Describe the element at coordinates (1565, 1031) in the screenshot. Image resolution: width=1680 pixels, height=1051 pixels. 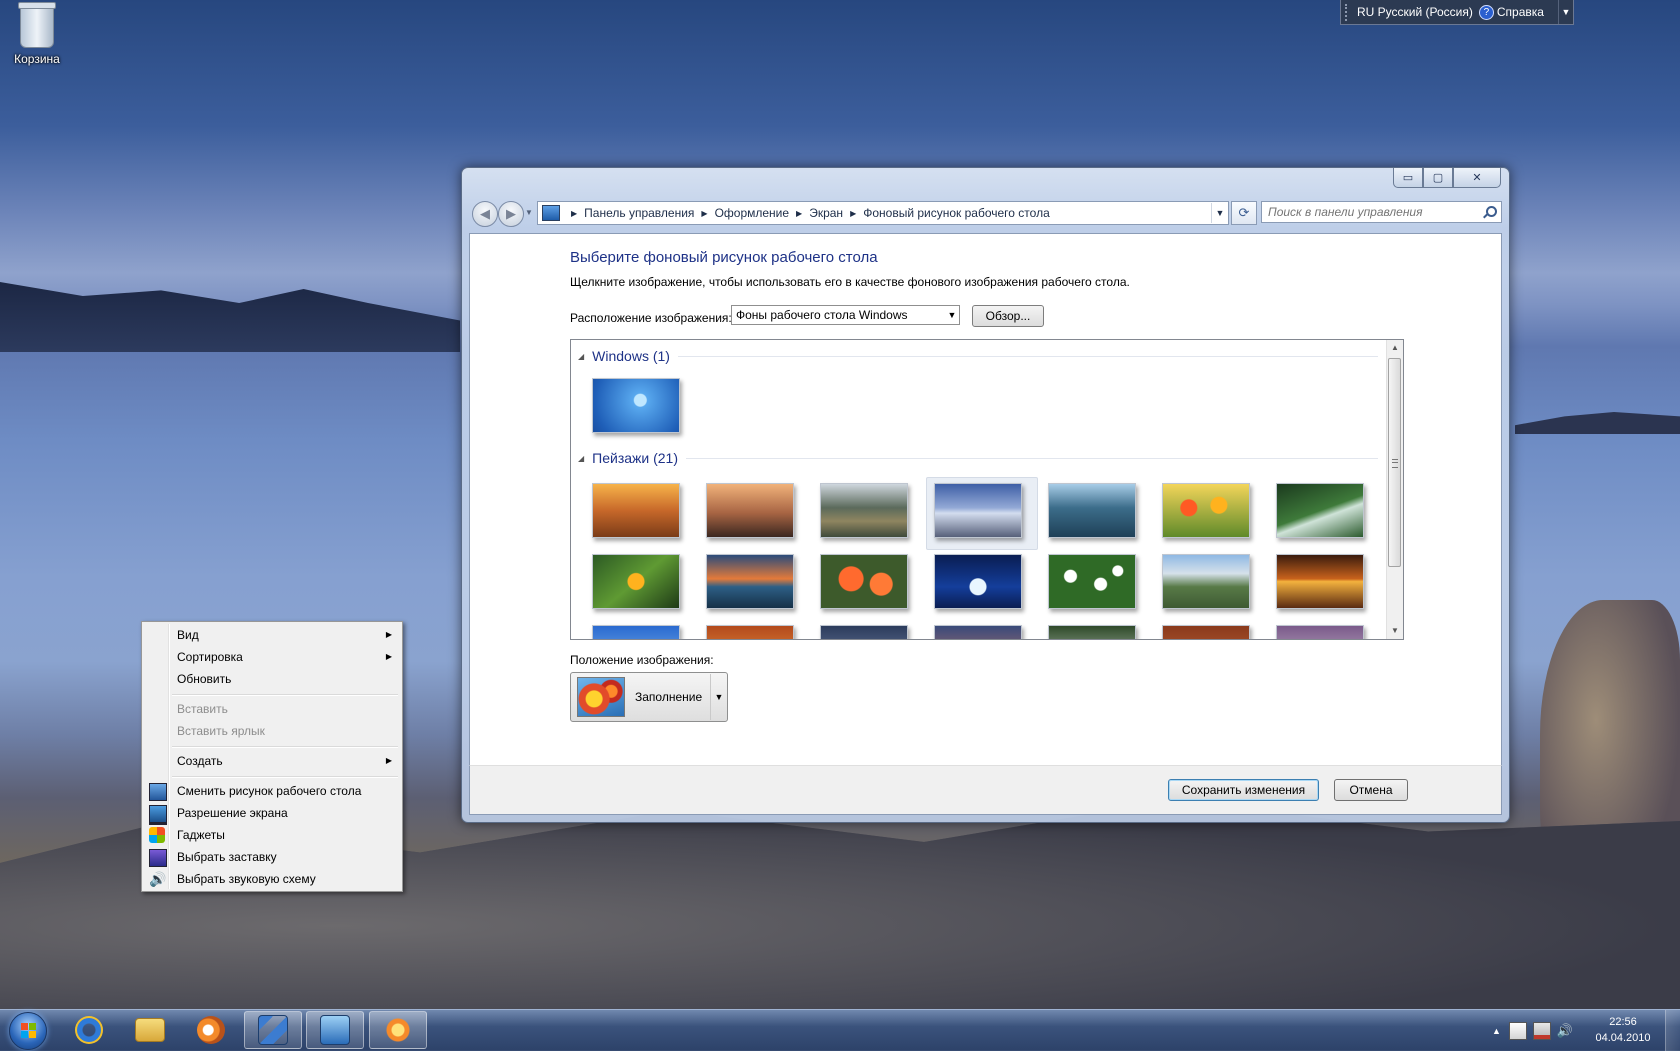
I see `volume-icon: 🔊` at that location.